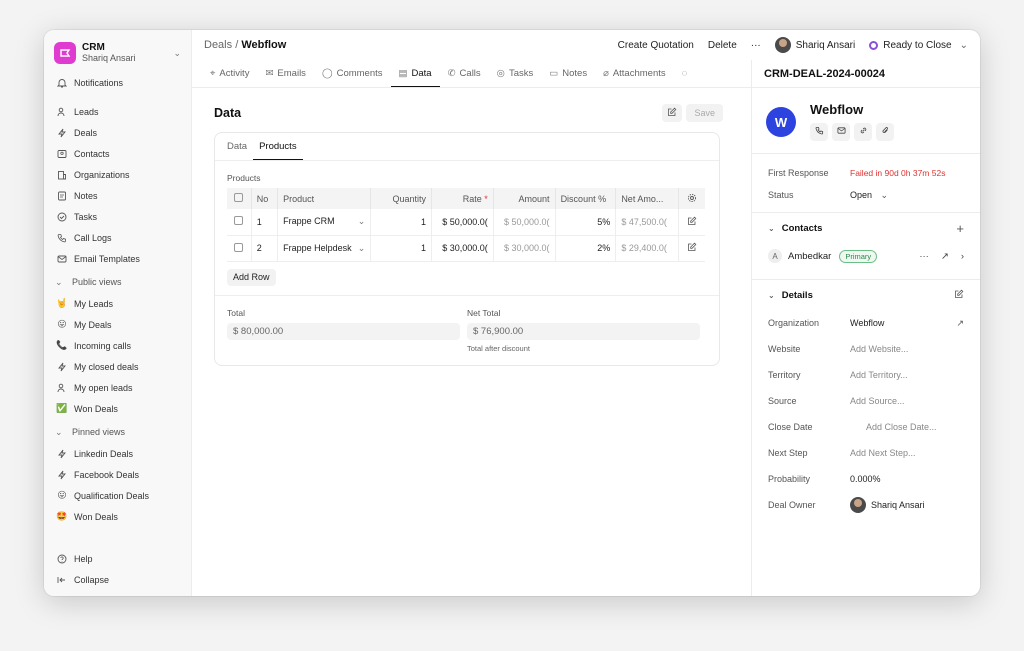 The width and height of the screenshot is (1024, 651). I want to click on sidebar-item-notifications: Notifications, so click(117, 82).